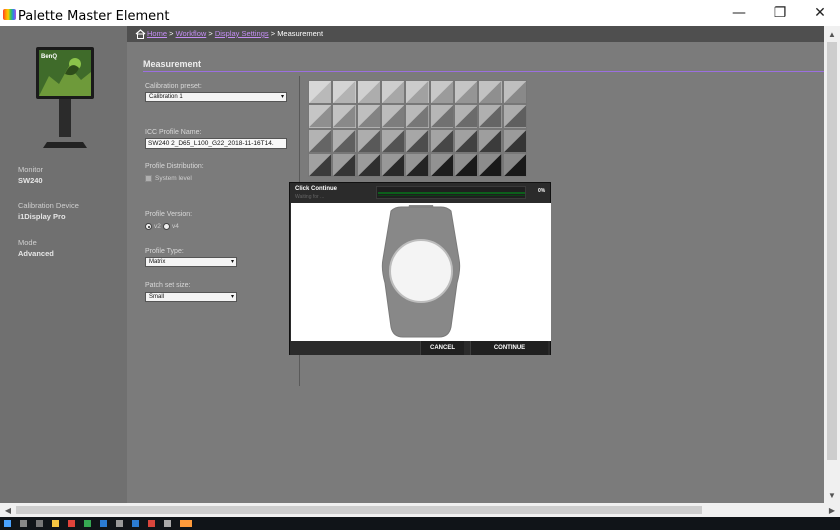 This screenshot has height=530, width=840. I want to click on task-view-icon, so click(39, 523).